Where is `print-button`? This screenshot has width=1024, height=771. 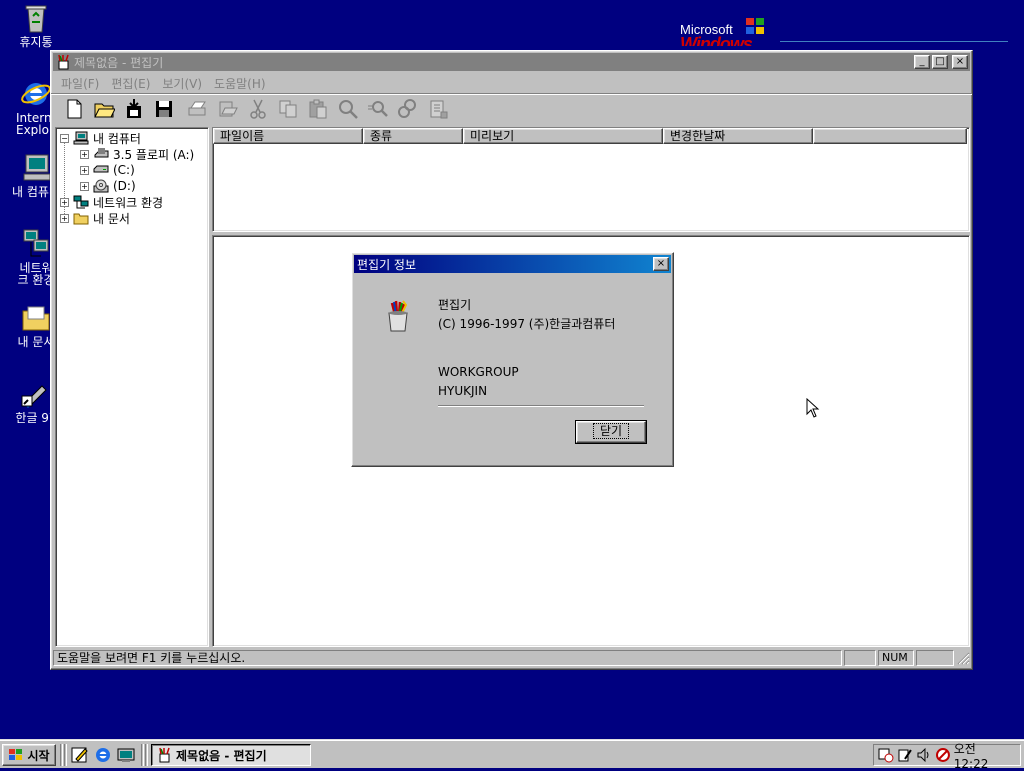
print-button is located at coordinates (198, 109).